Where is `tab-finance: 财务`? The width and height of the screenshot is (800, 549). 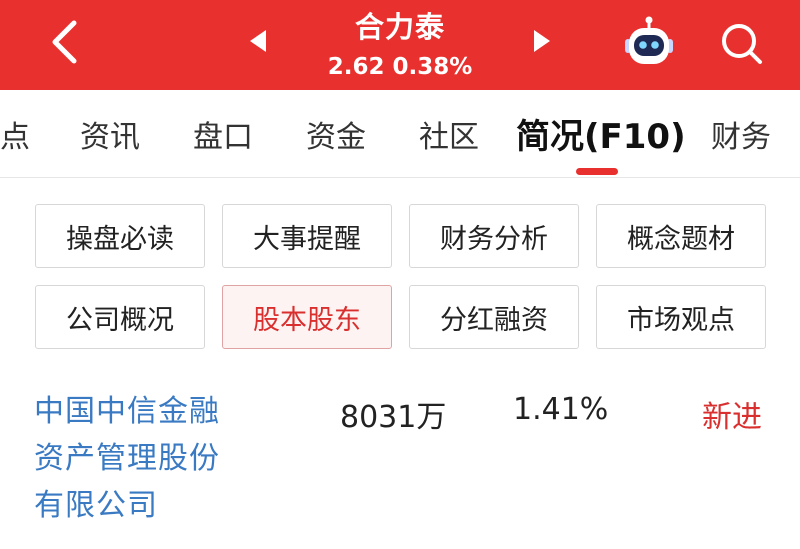
tab-finance: 财务 is located at coordinates (741, 134).